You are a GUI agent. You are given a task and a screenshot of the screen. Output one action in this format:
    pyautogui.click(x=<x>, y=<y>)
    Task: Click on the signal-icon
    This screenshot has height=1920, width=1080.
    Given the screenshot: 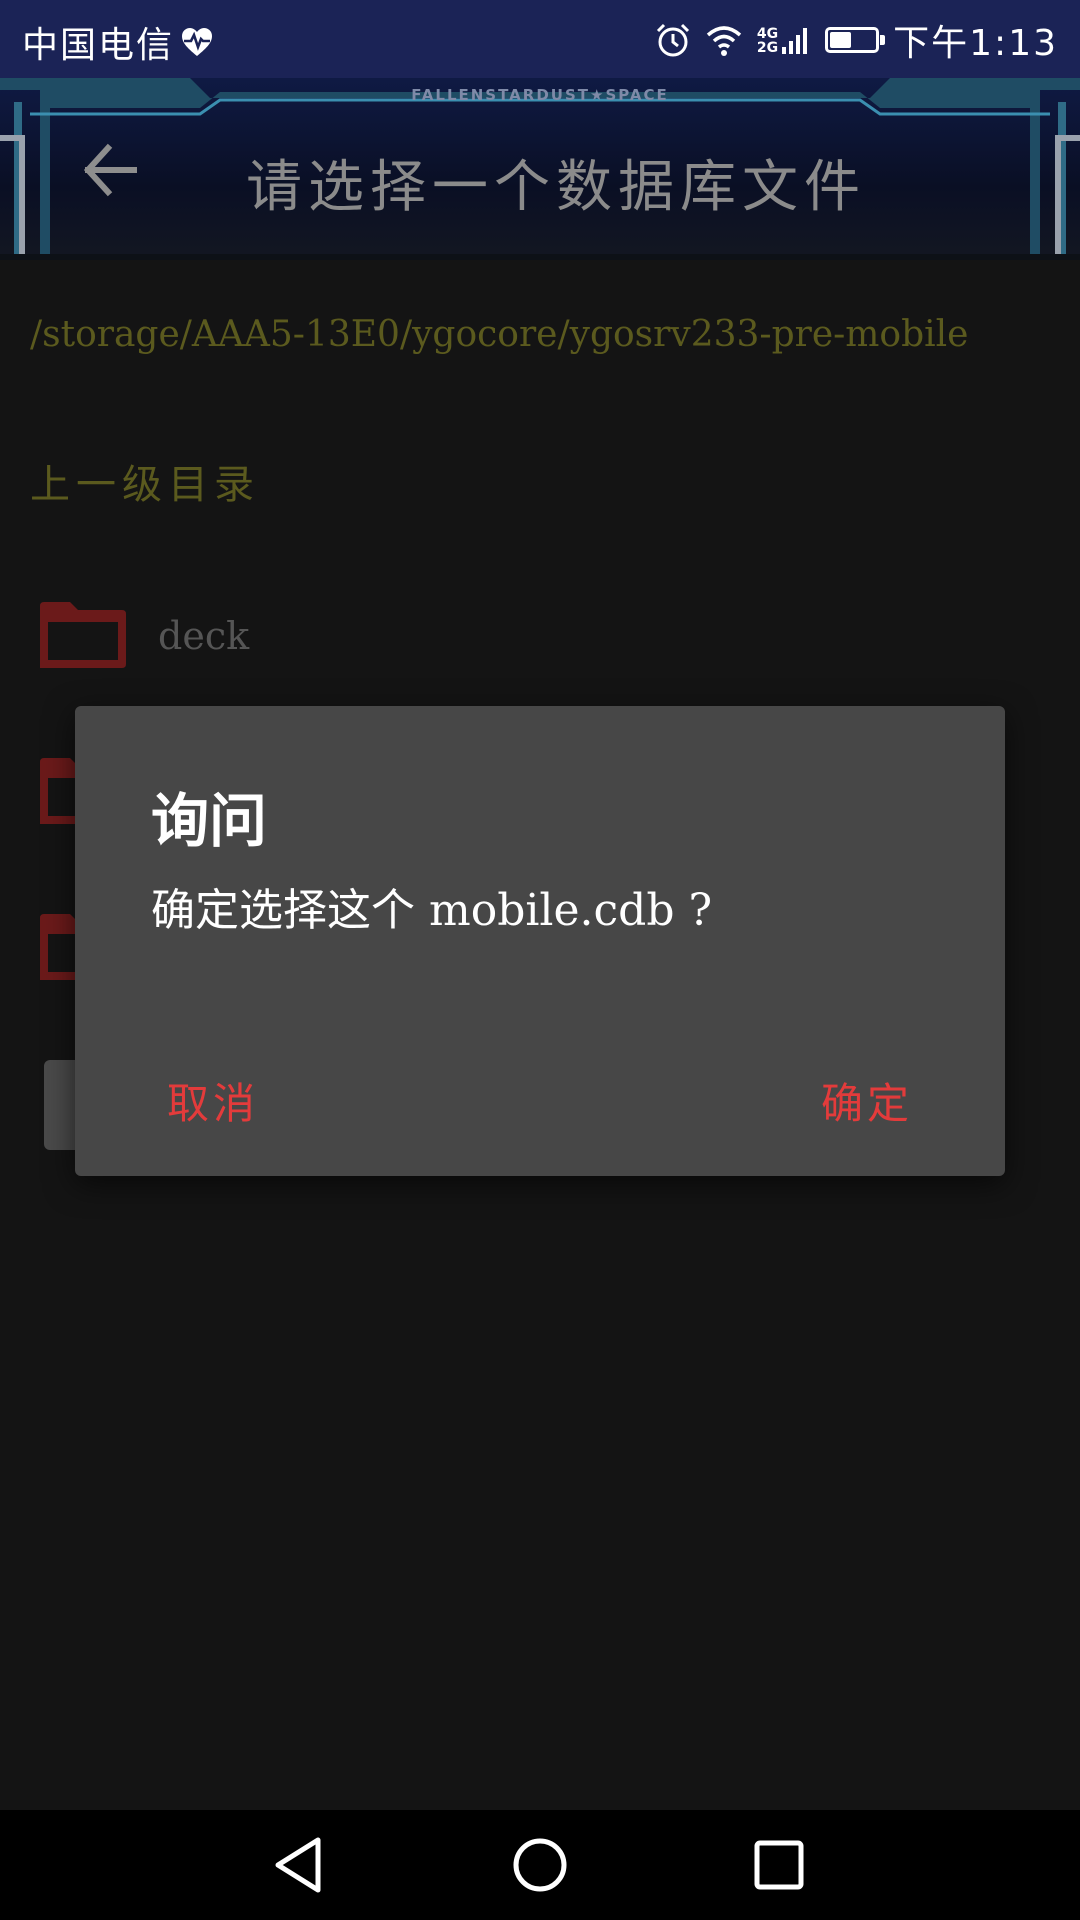 What is the action you would take?
    pyautogui.click(x=795, y=41)
    